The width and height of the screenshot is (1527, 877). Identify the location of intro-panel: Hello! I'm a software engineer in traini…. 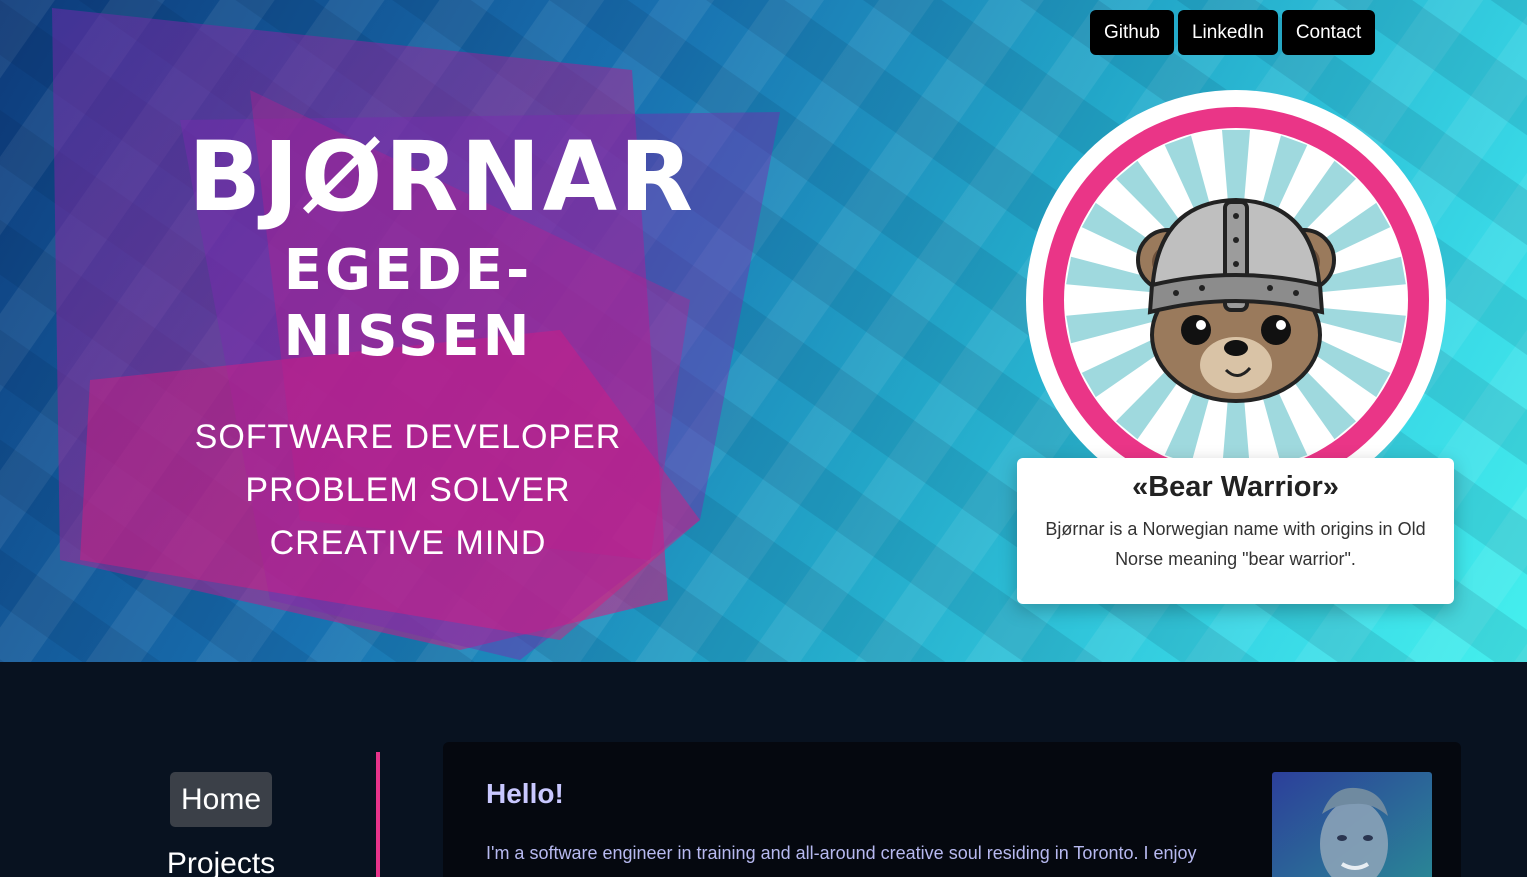
(952, 809).